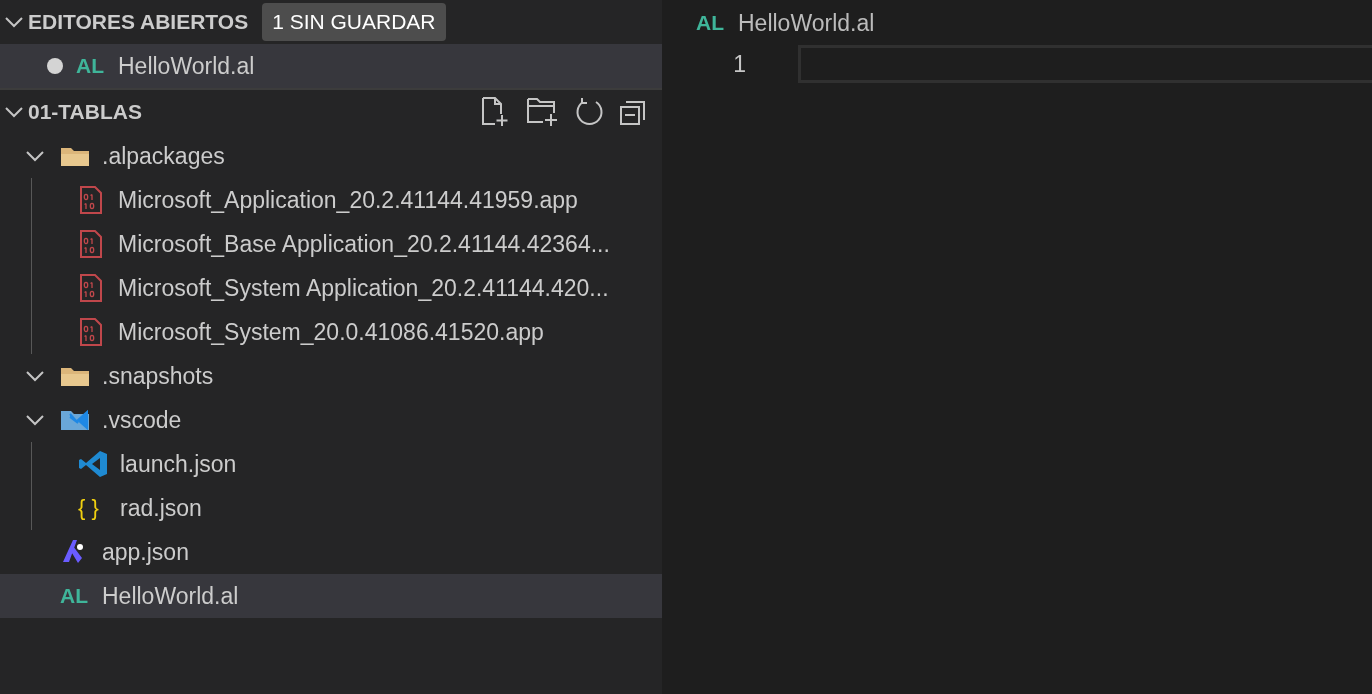  What do you see at coordinates (158, 376) in the screenshot?
I see `file-name: .snapshots` at bounding box center [158, 376].